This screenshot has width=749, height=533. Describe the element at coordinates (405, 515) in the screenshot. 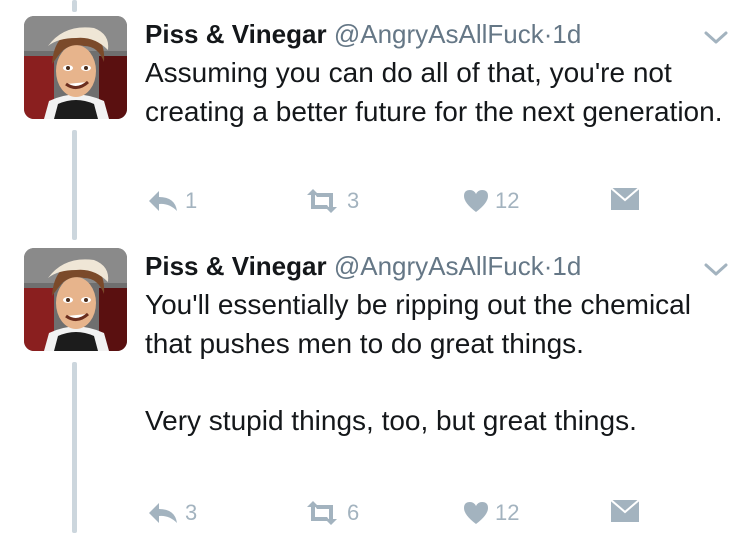

I see `tweet-actions: 3 6 12` at that location.